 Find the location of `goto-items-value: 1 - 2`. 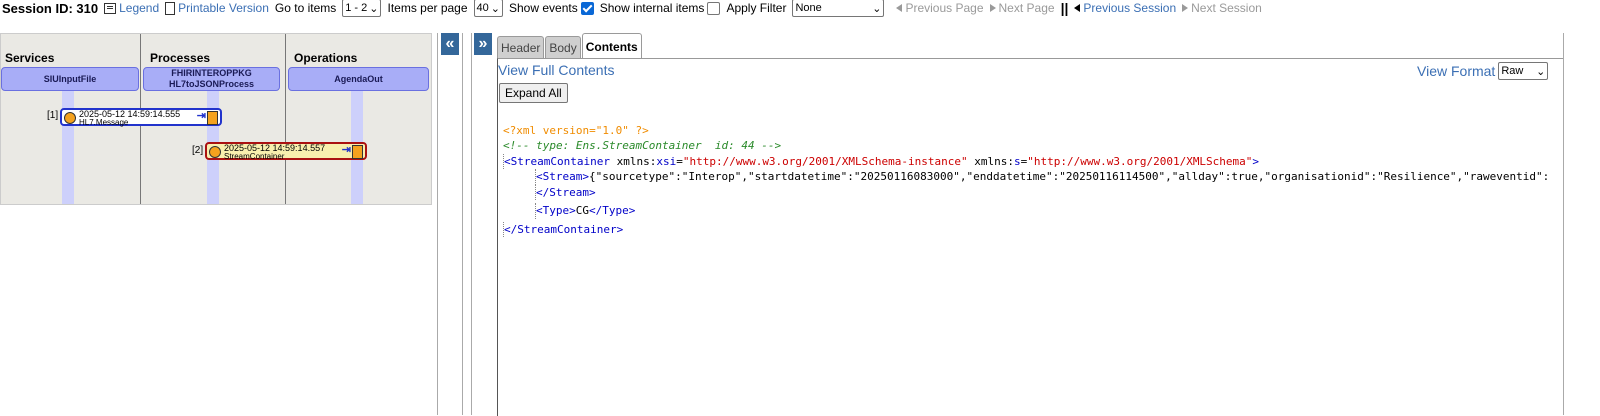

goto-items-value: 1 - 2 is located at coordinates (356, 8).